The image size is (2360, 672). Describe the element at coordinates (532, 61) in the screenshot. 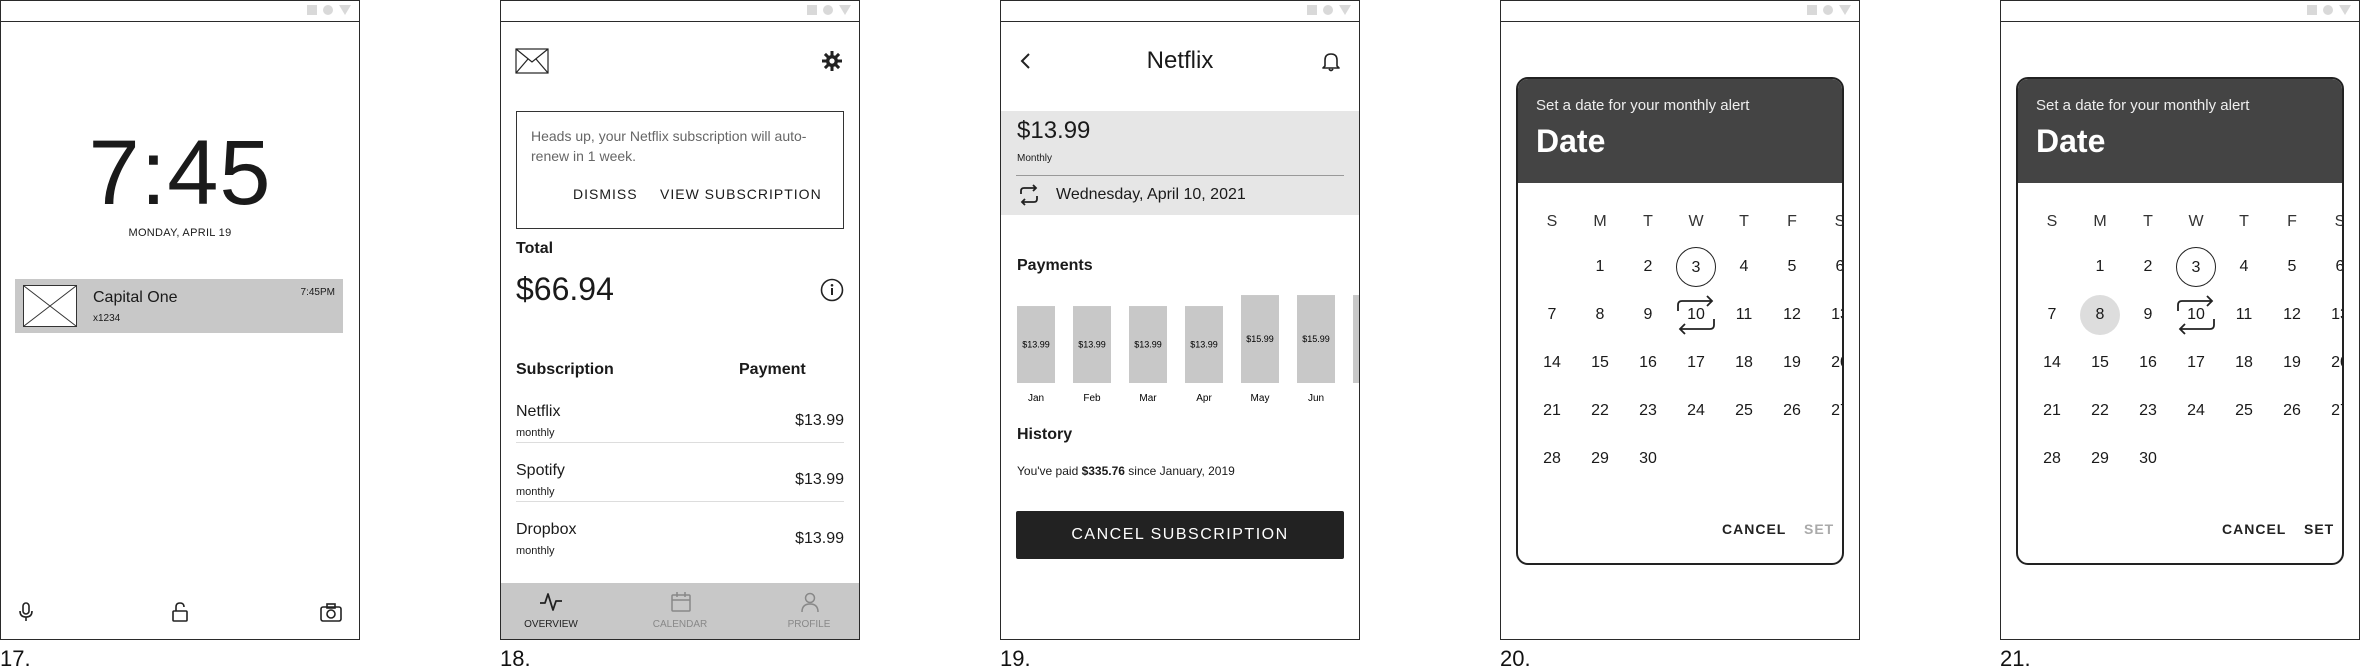

I see `mail-icon` at that location.